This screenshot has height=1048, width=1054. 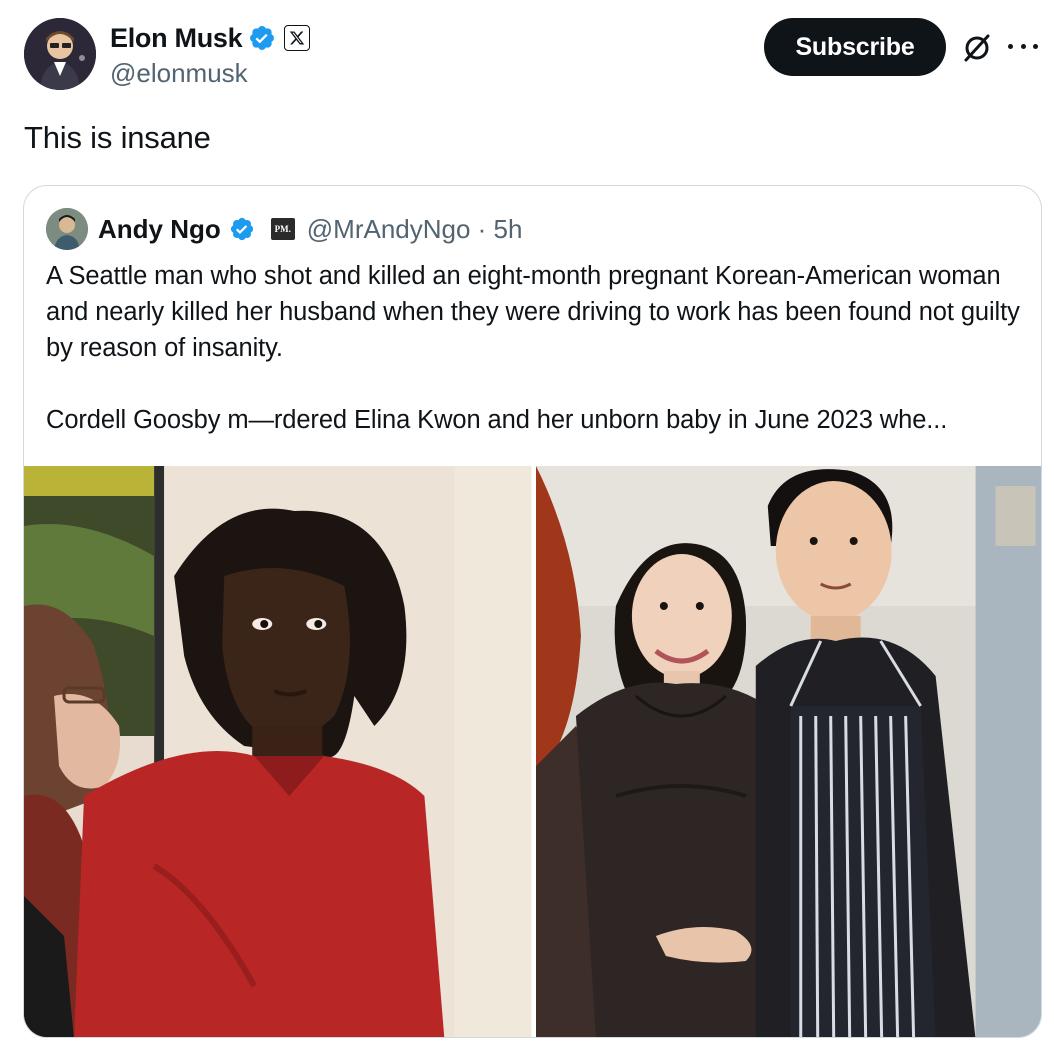 I want to click on quoted-tweet-header: Andy Ngo PM. @MrAndyNgo · 5h, so click(x=284, y=229).